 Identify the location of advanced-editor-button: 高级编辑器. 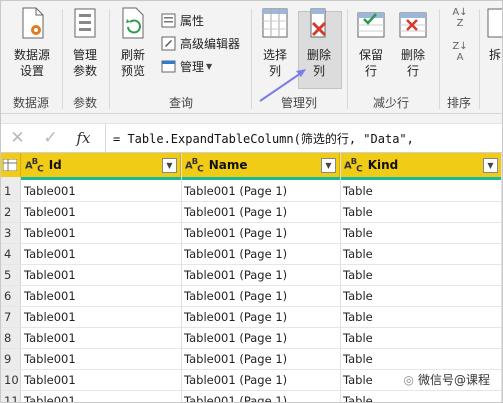
(200, 43).